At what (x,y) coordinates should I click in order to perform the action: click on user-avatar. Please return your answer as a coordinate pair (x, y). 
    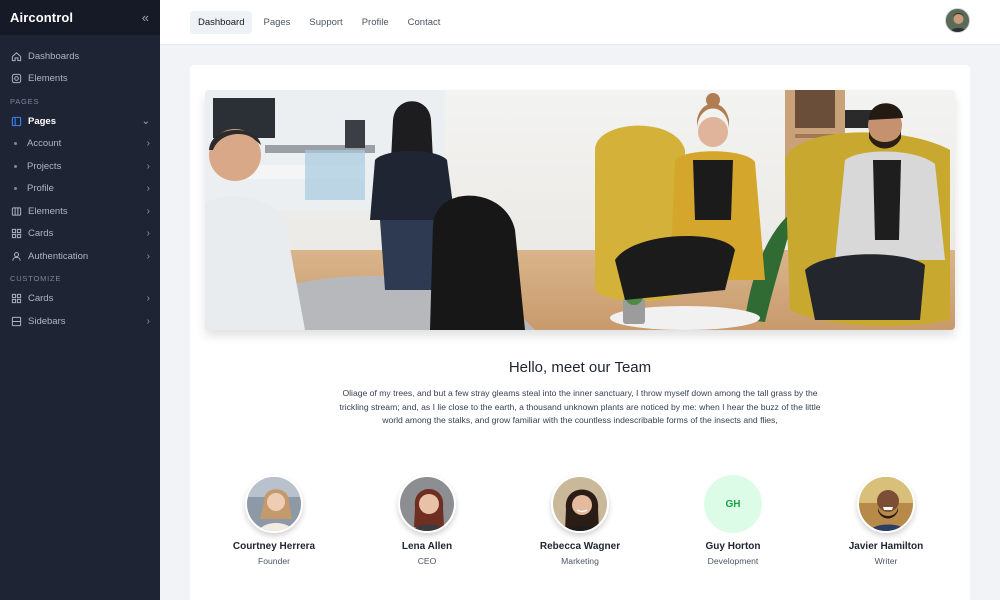
    Looking at the image, I should click on (957, 20).